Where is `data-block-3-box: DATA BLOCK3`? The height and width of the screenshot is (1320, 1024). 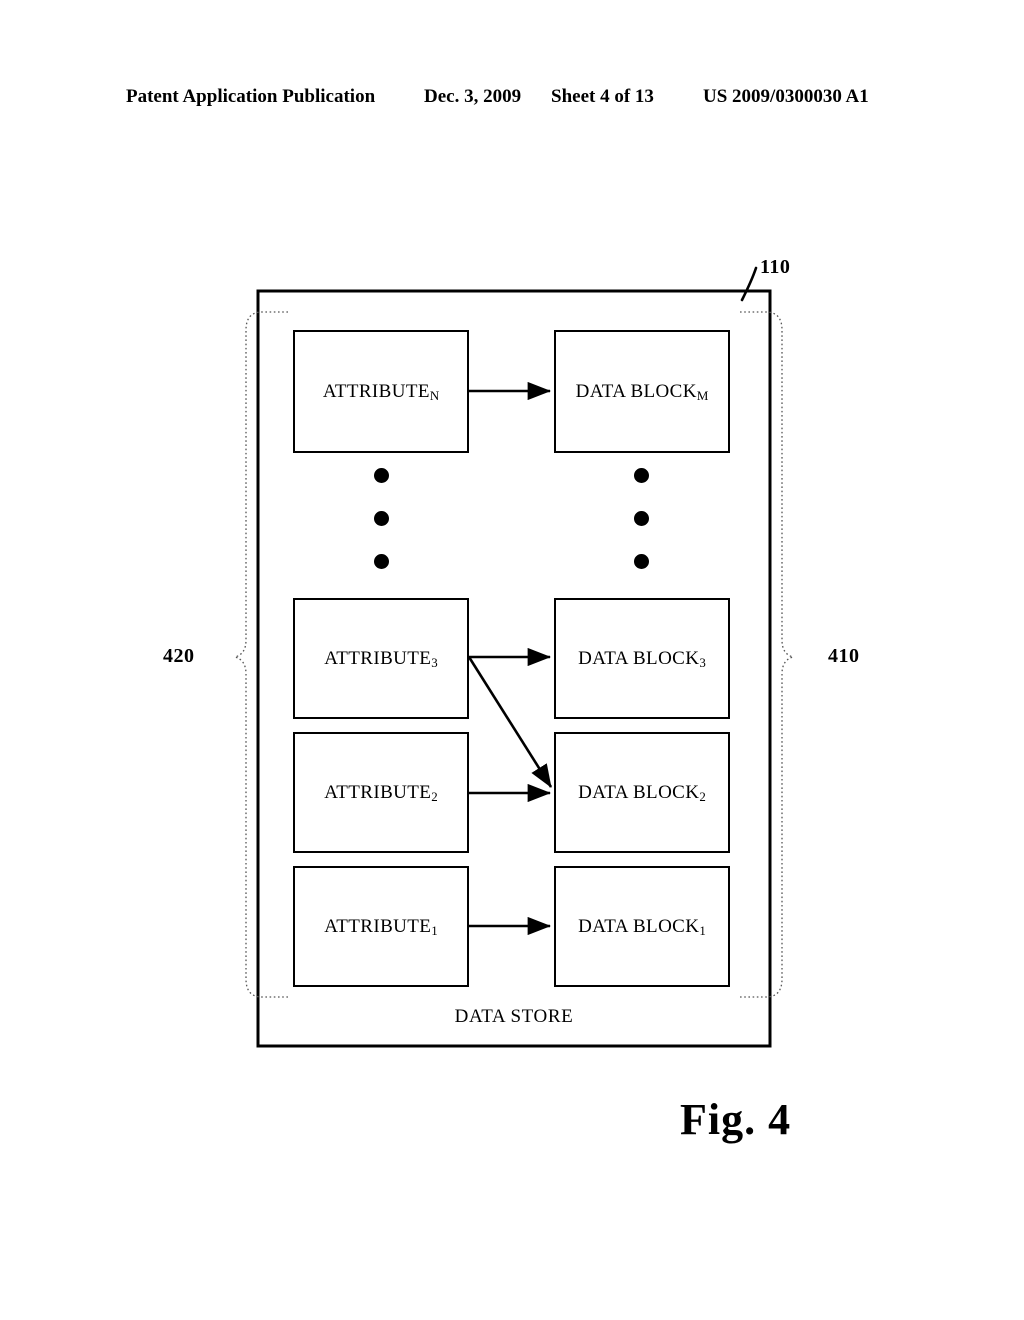
data-block-3-box: DATA BLOCK3 is located at coordinates (642, 658).